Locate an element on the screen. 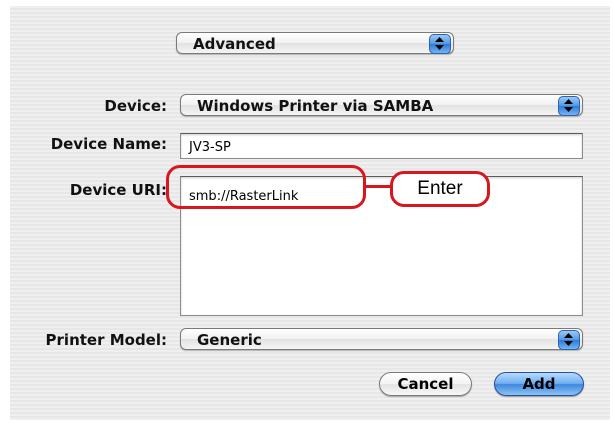  printer-model-popup: Generic is located at coordinates (381, 339).